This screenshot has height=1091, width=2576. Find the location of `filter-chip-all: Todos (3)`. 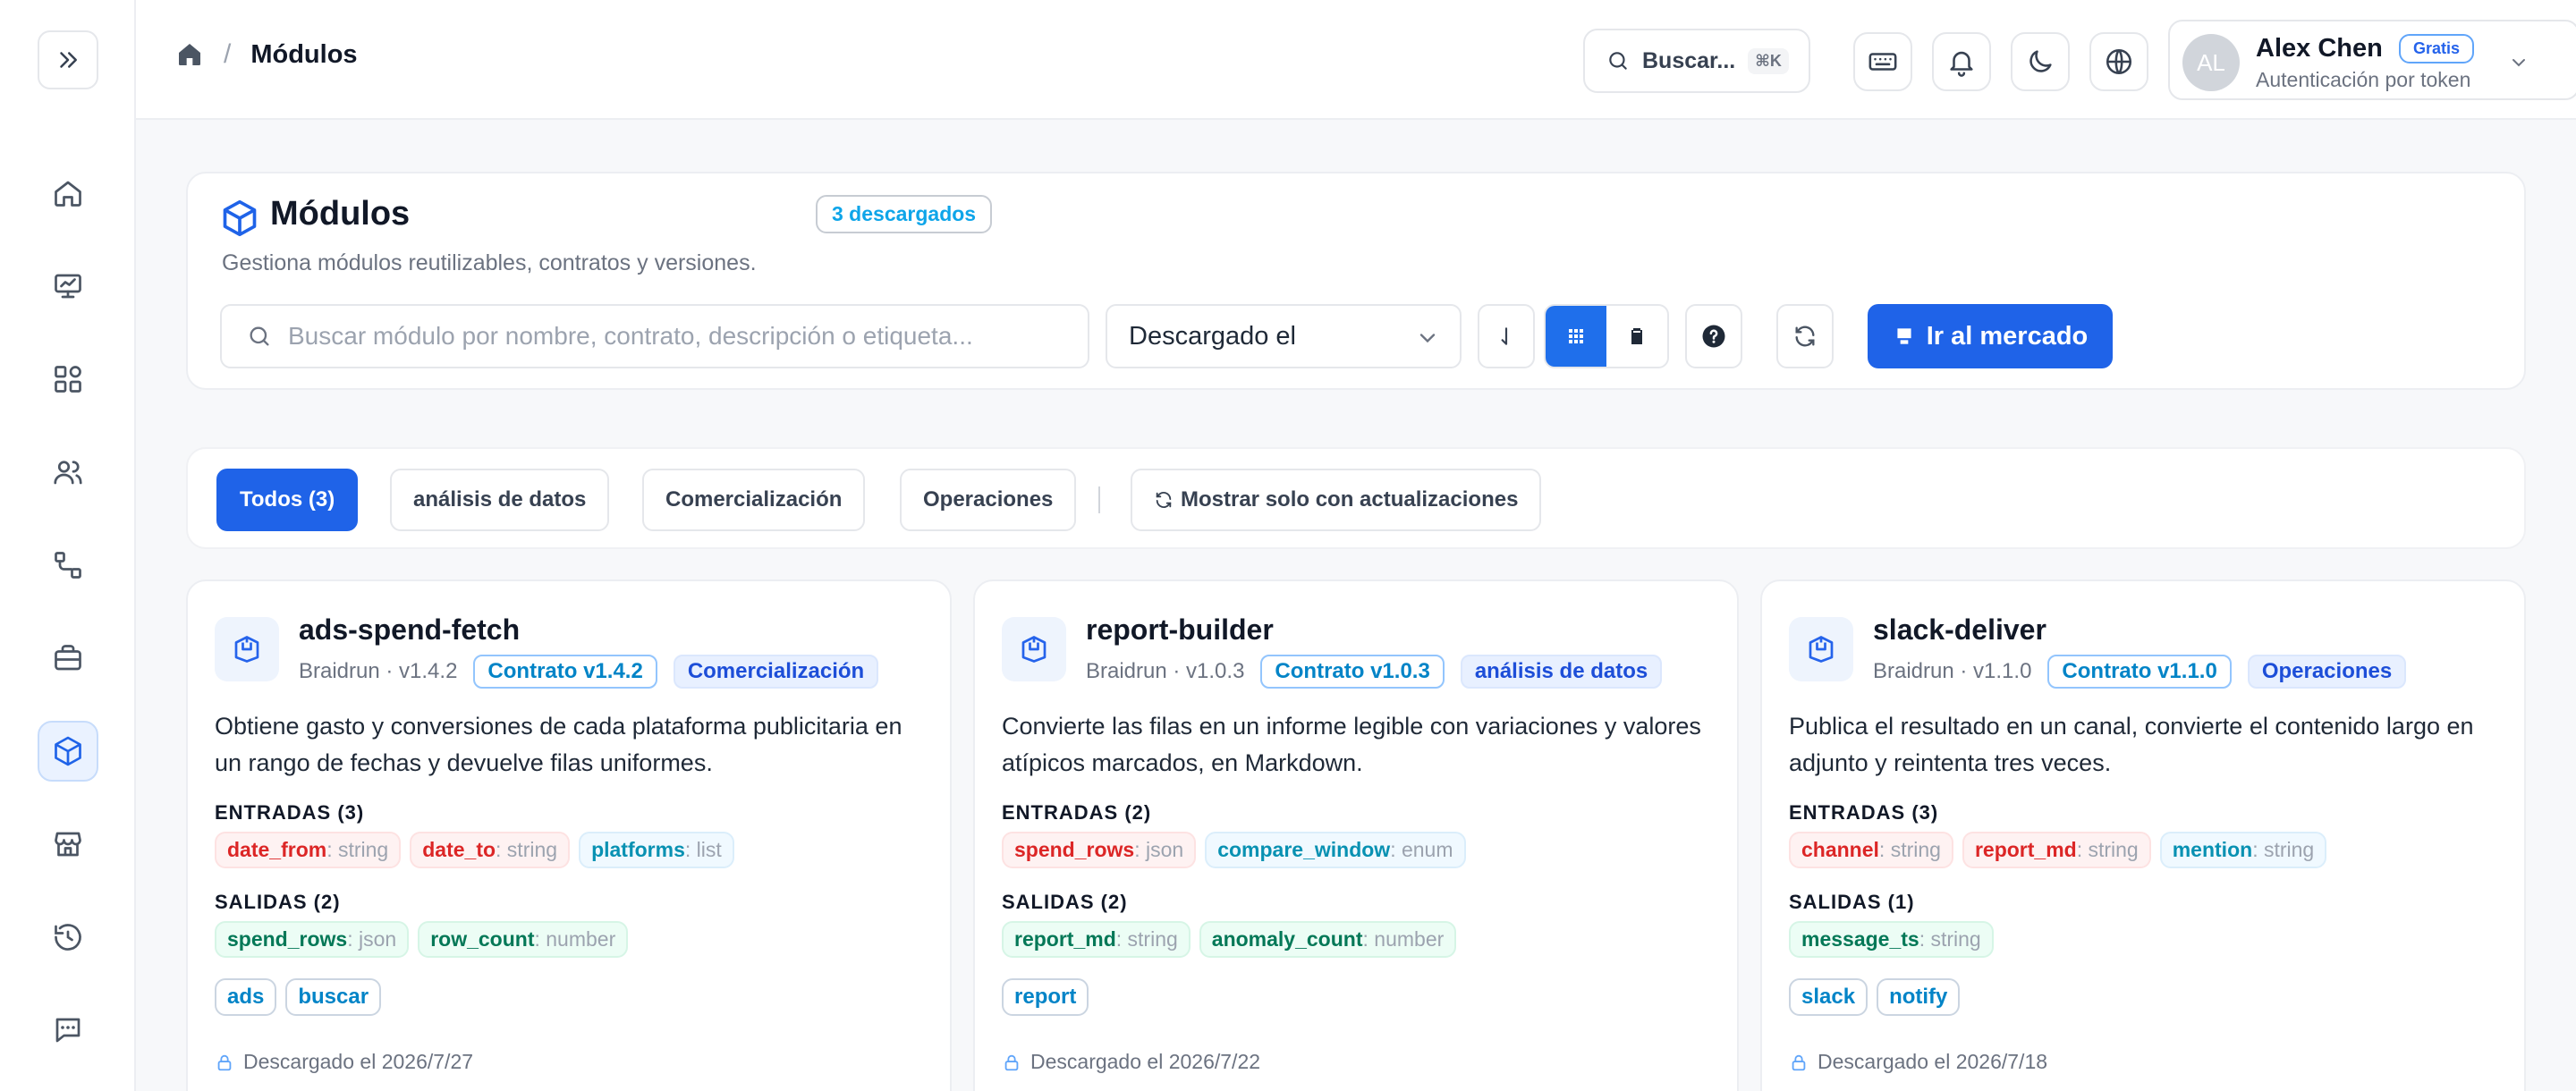

filter-chip-all: Todos (3) is located at coordinates (287, 500).